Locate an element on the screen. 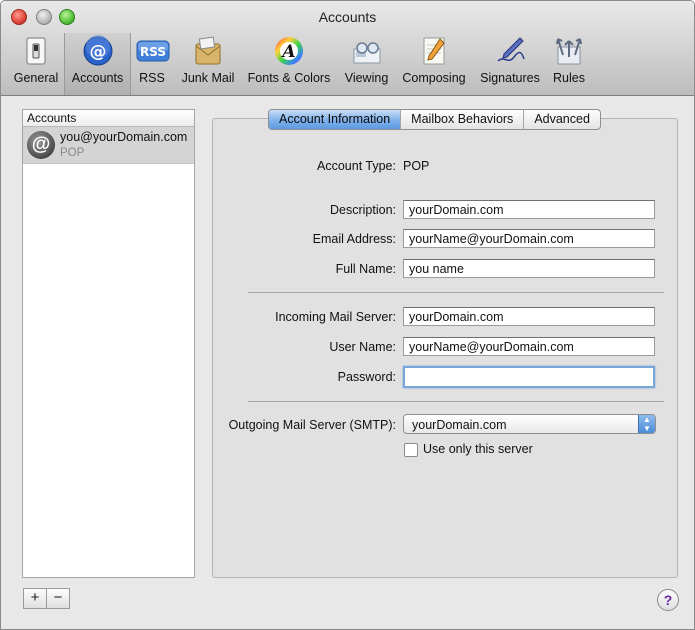 This screenshot has height=630, width=695. toolbar-label: Viewing is located at coordinates (366, 78).